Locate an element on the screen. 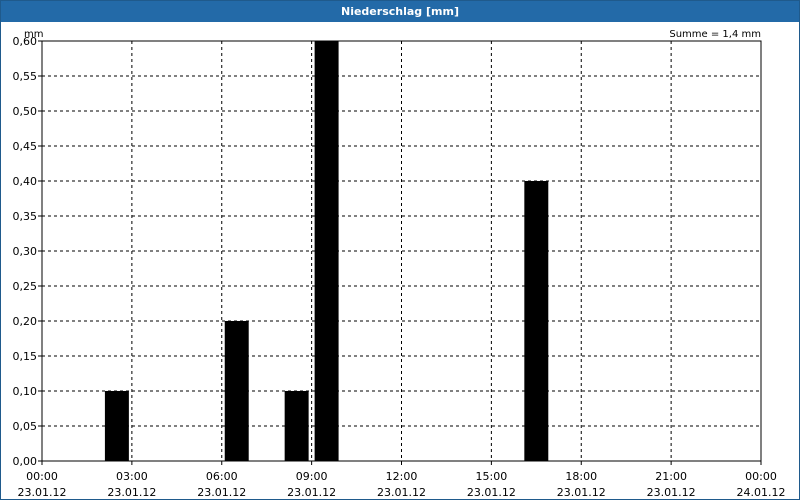  x-tick-date-label: 24.01.12 is located at coordinates (761, 492).